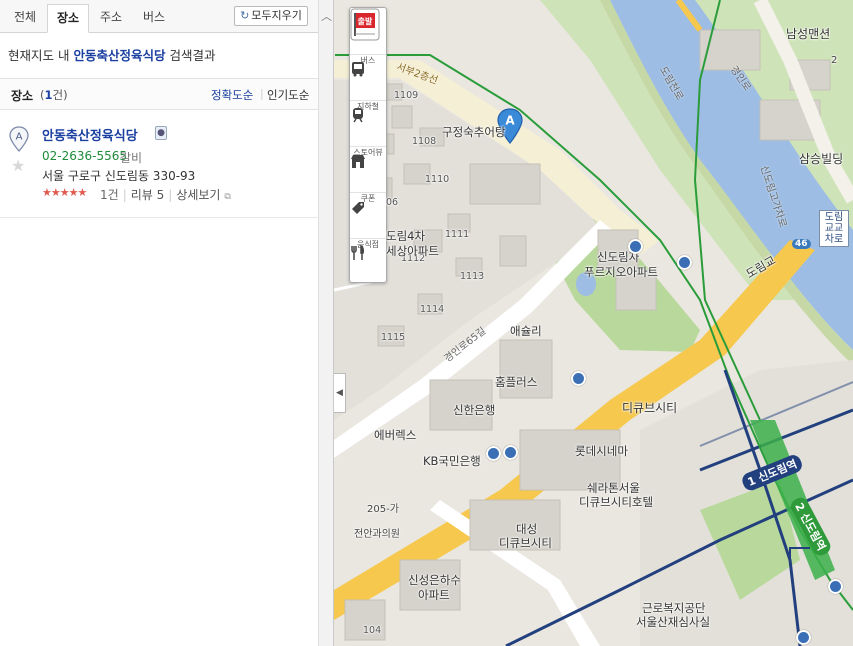 This screenshot has height=646, width=853. What do you see at coordinates (473, 132) in the screenshot?
I see `poi-label: 구정숙추어탕` at bounding box center [473, 132].